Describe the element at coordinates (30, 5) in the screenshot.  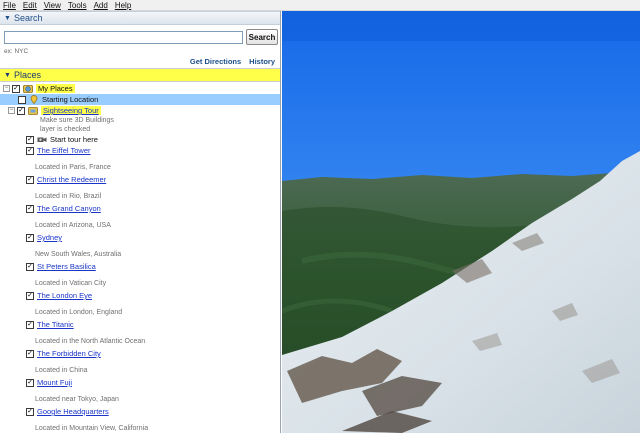
I see `menu-edit: Edit` at that location.